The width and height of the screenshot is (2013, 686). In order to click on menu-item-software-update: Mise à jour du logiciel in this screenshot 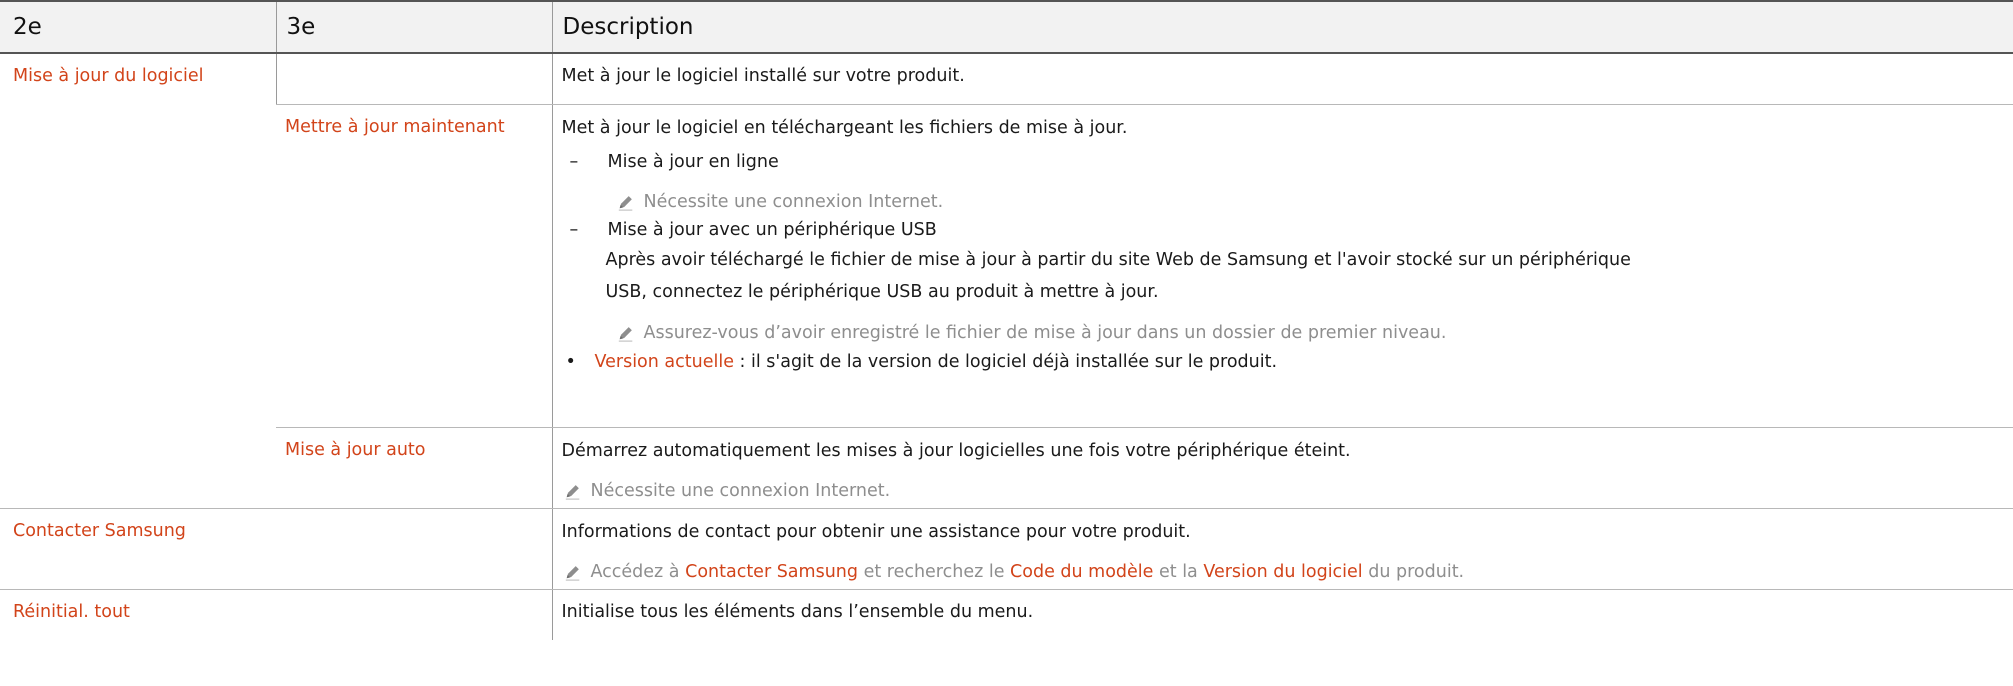, I will do `click(138, 281)`.